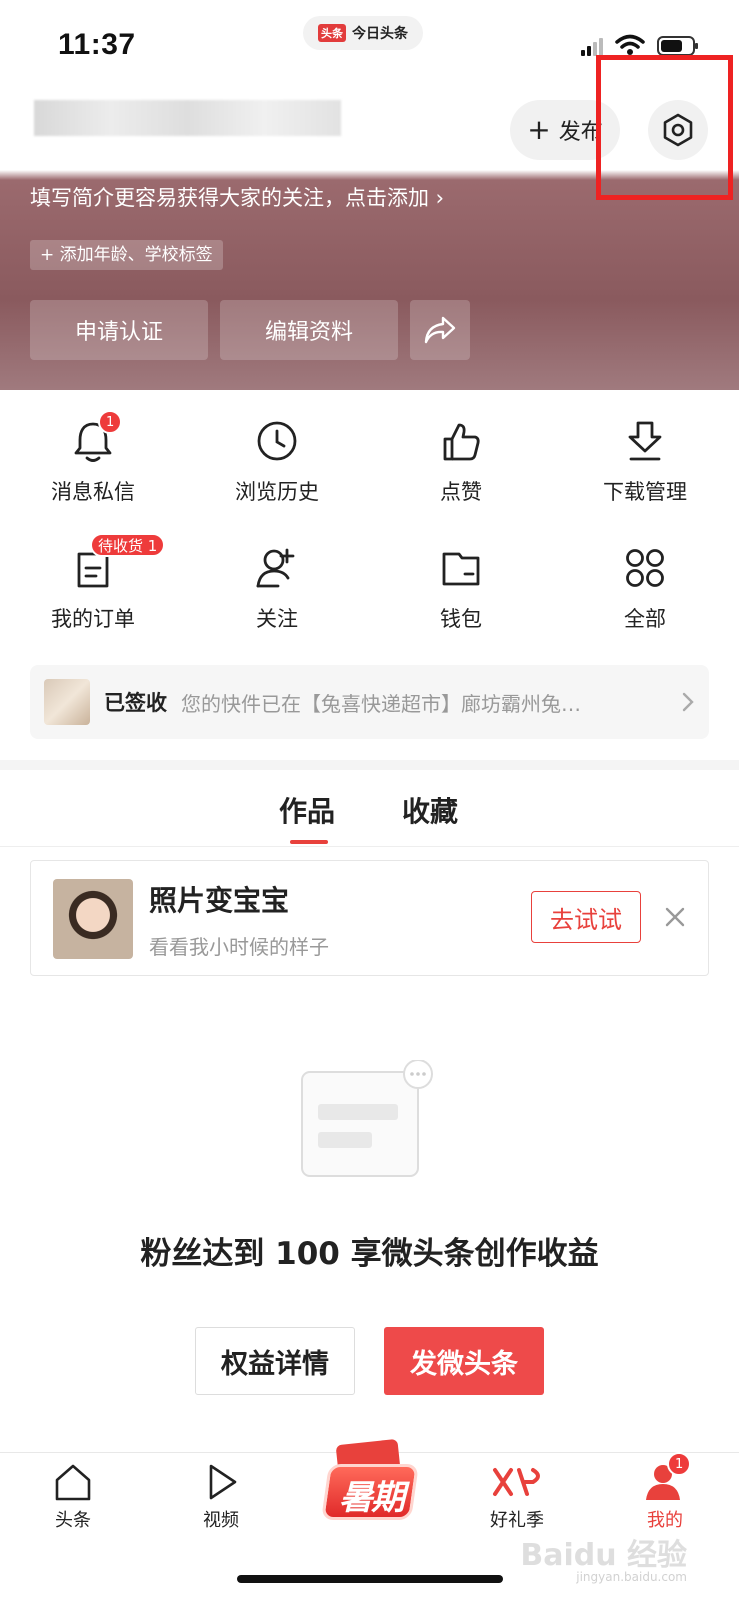 This screenshot has width=739, height=1600. Describe the element at coordinates (95, 438) in the screenshot. I see `bell-icon: 1` at that location.